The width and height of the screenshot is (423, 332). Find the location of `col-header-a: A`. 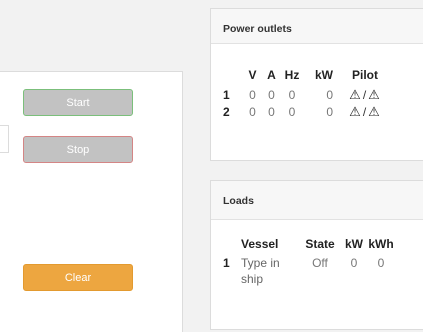

col-header-a: A is located at coordinates (271, 75).